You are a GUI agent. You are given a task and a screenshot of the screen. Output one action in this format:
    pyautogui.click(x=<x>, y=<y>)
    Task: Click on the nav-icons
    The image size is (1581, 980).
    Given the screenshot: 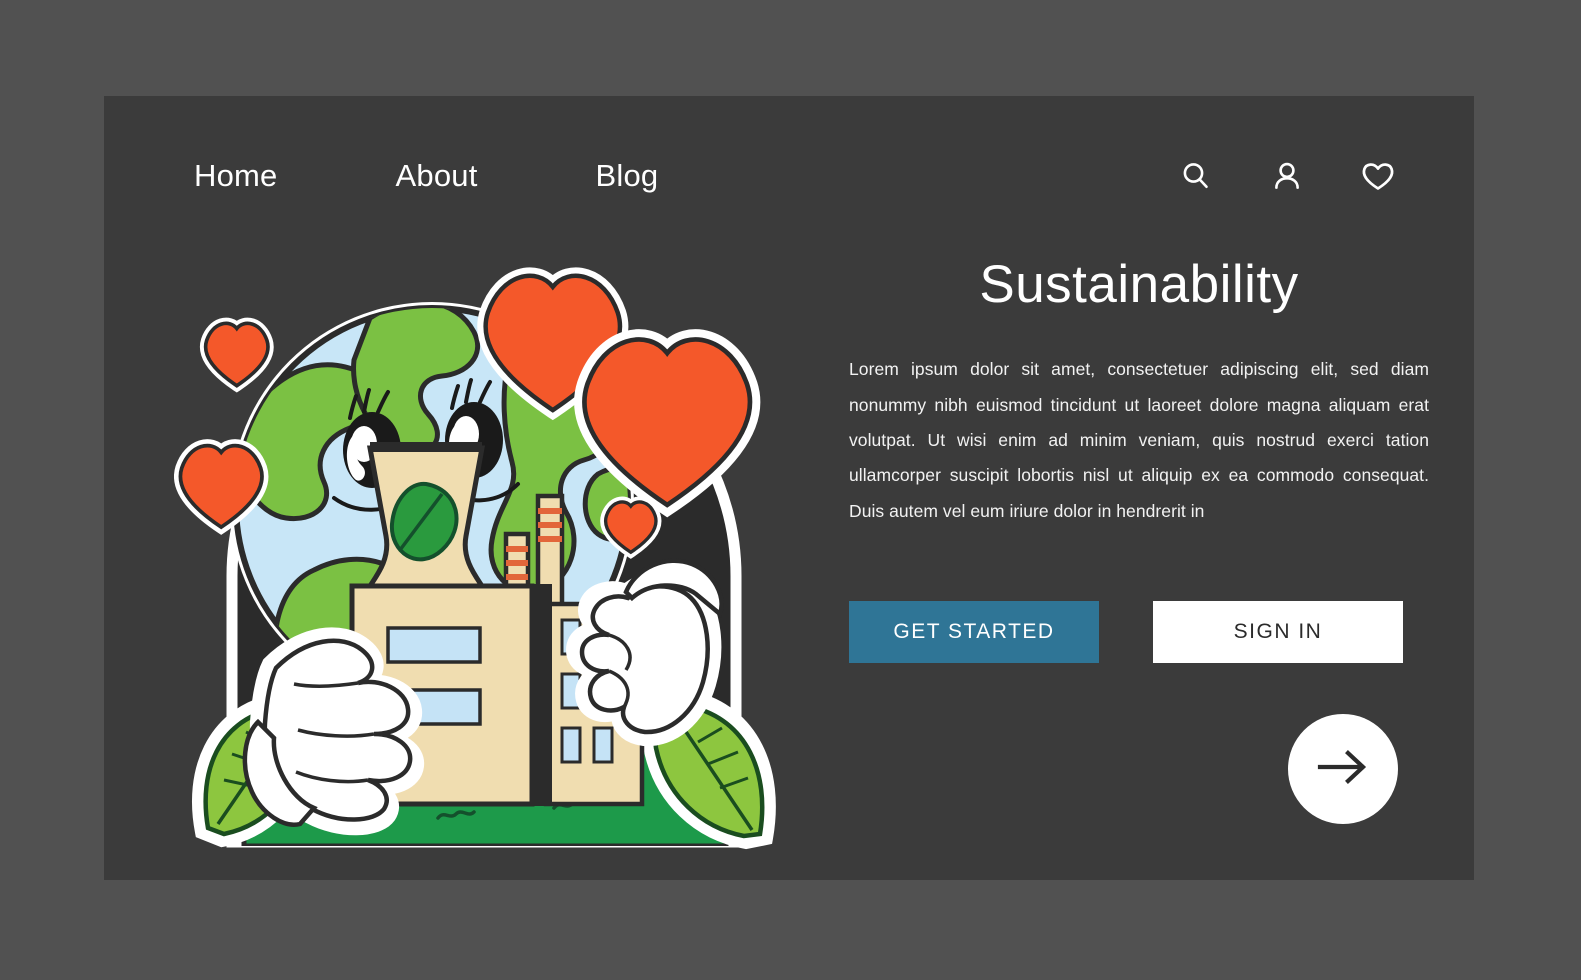 What is the action you would take?
    pyautogui.click(x=1287, y=176)
    